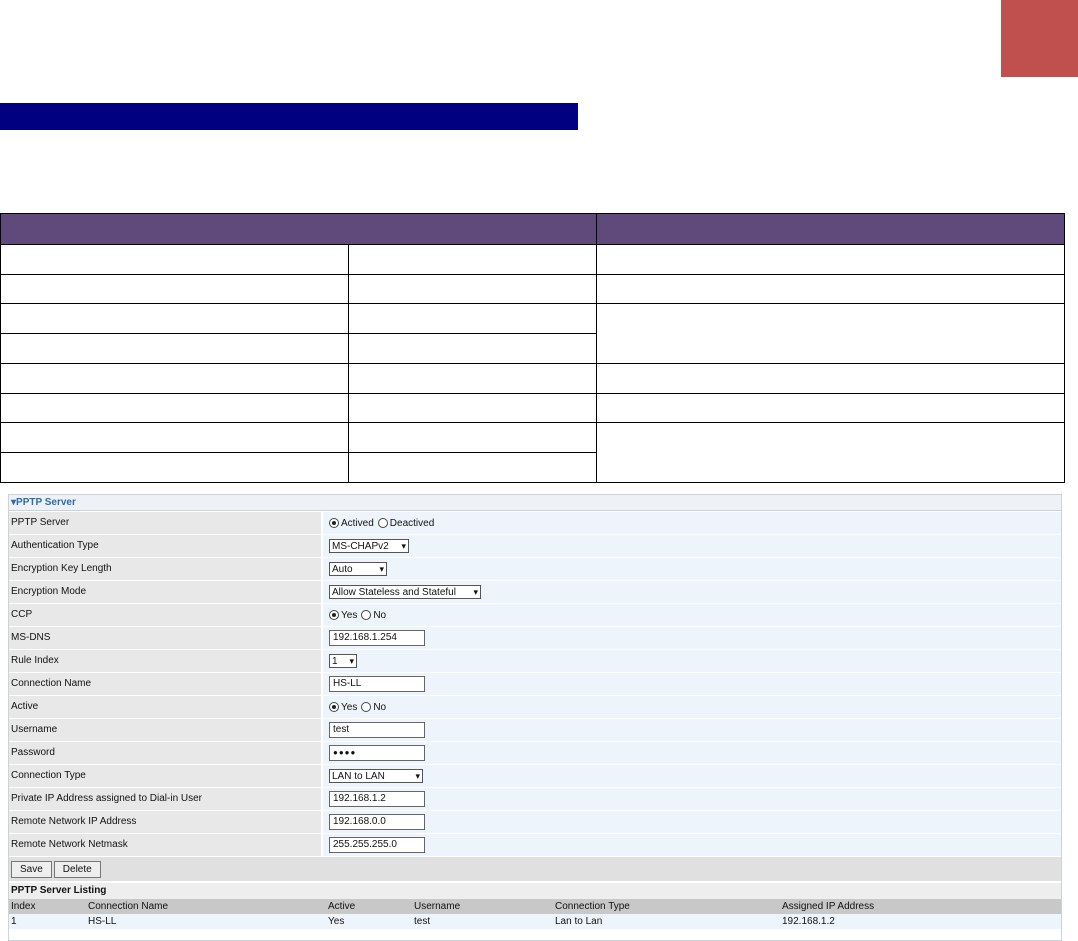 This screenshot has height=941, width=1078. What do you see at coordinates (692, 546) in the screenshot?
I see `row-value: MS-CHAPv2 ▾` at bounding box center [692, 546].